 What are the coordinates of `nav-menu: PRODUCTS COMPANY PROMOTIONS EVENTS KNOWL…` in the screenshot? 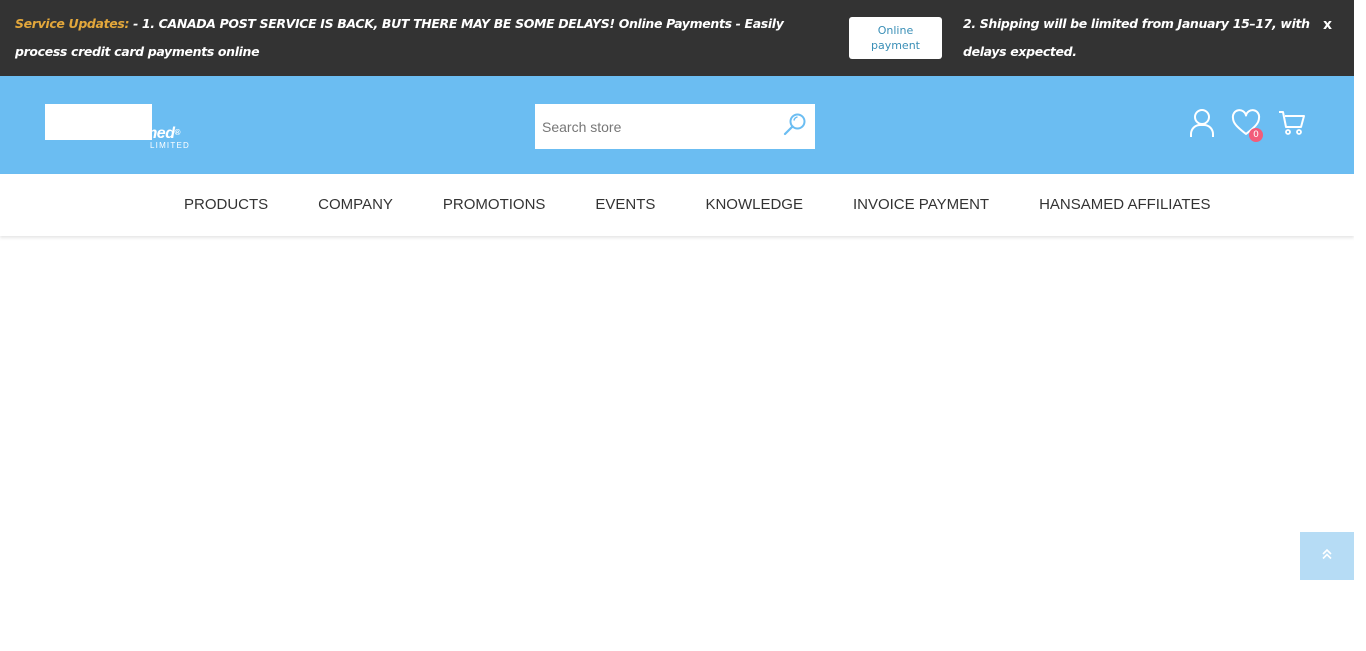 It's located at (722, 205).